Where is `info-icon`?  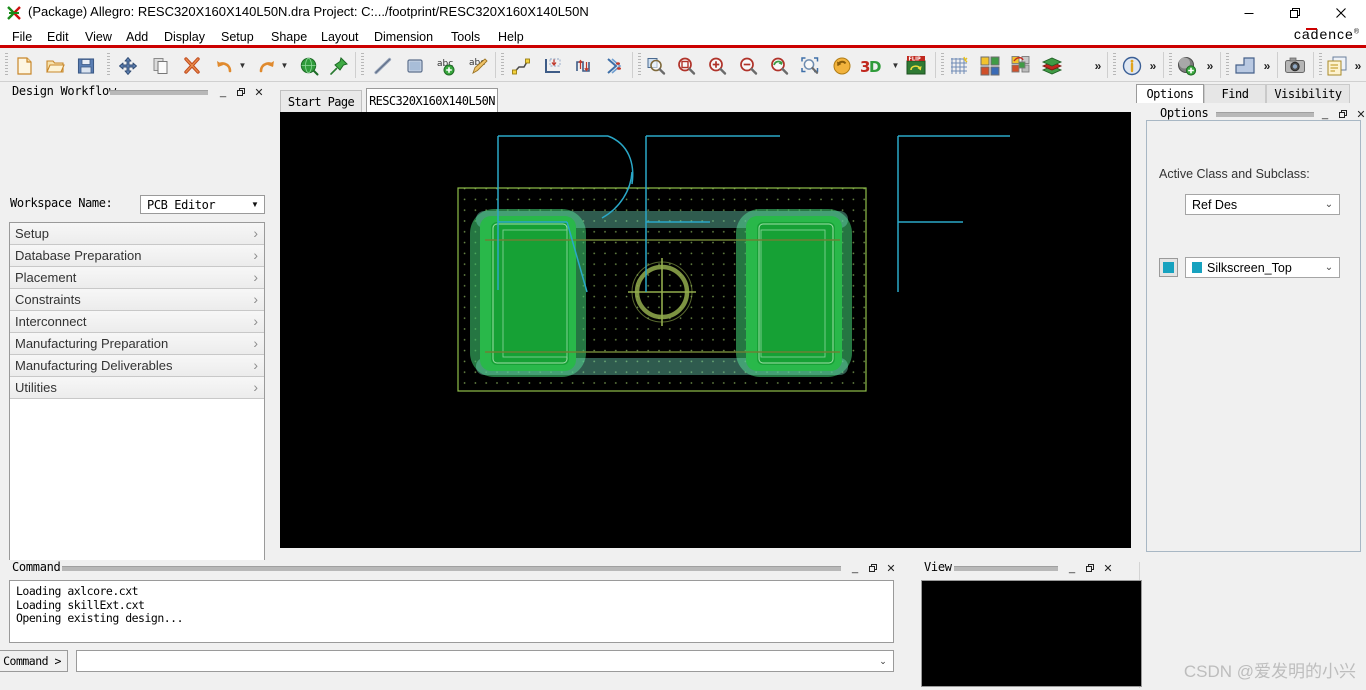 info-icon is located at coordinates (1132, 65).